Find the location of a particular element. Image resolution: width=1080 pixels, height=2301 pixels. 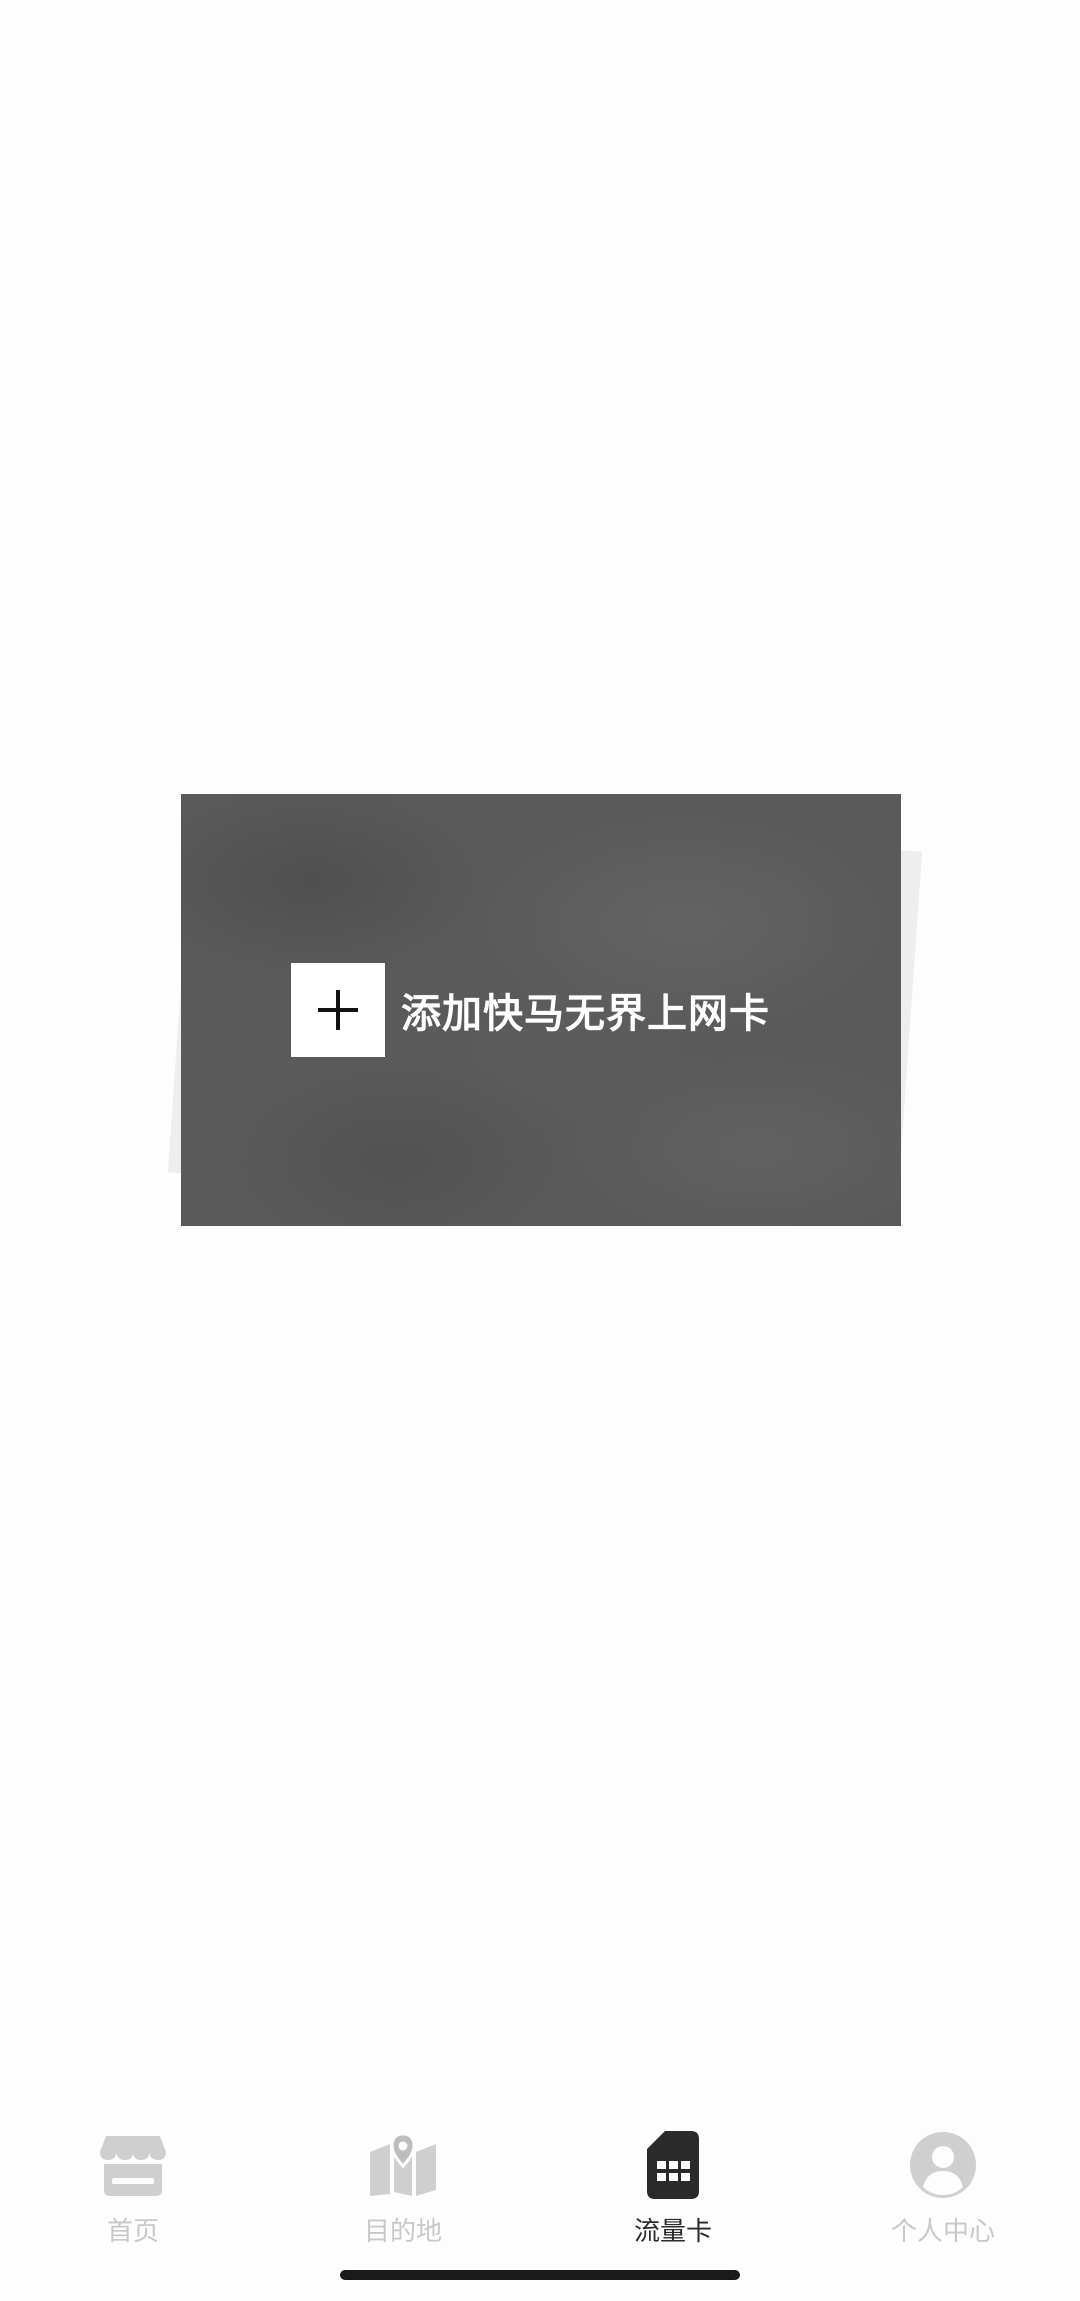

sim-card-icon is located at coordinates (673, 2165).